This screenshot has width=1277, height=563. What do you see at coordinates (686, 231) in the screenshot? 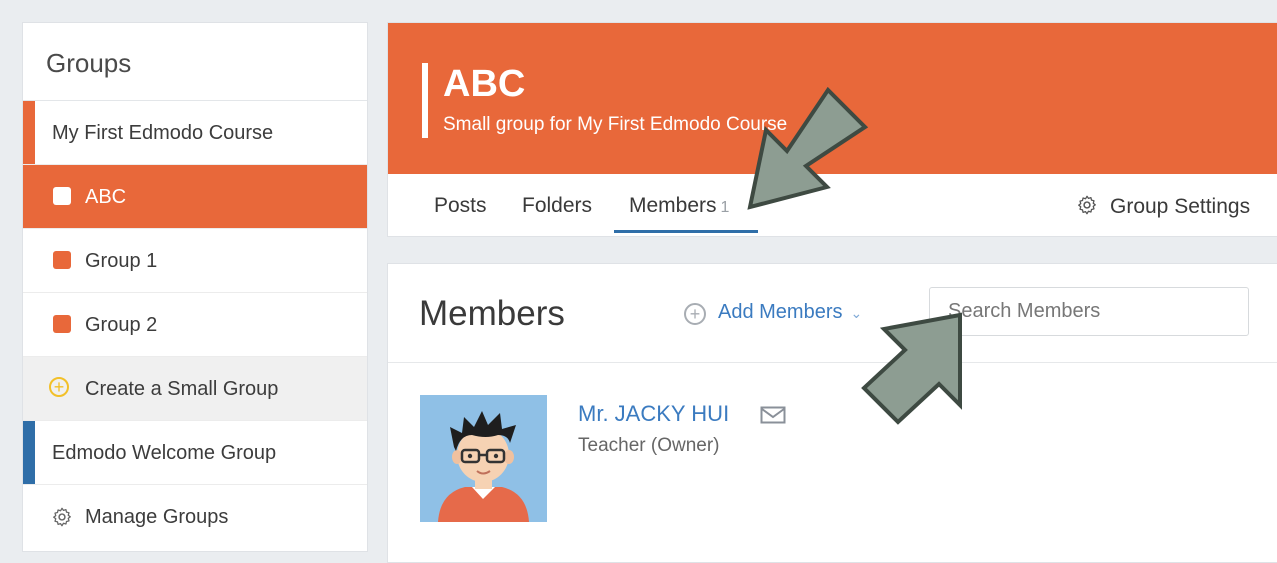
I see `active-tab-indicator` at bounding box center [686, 231].